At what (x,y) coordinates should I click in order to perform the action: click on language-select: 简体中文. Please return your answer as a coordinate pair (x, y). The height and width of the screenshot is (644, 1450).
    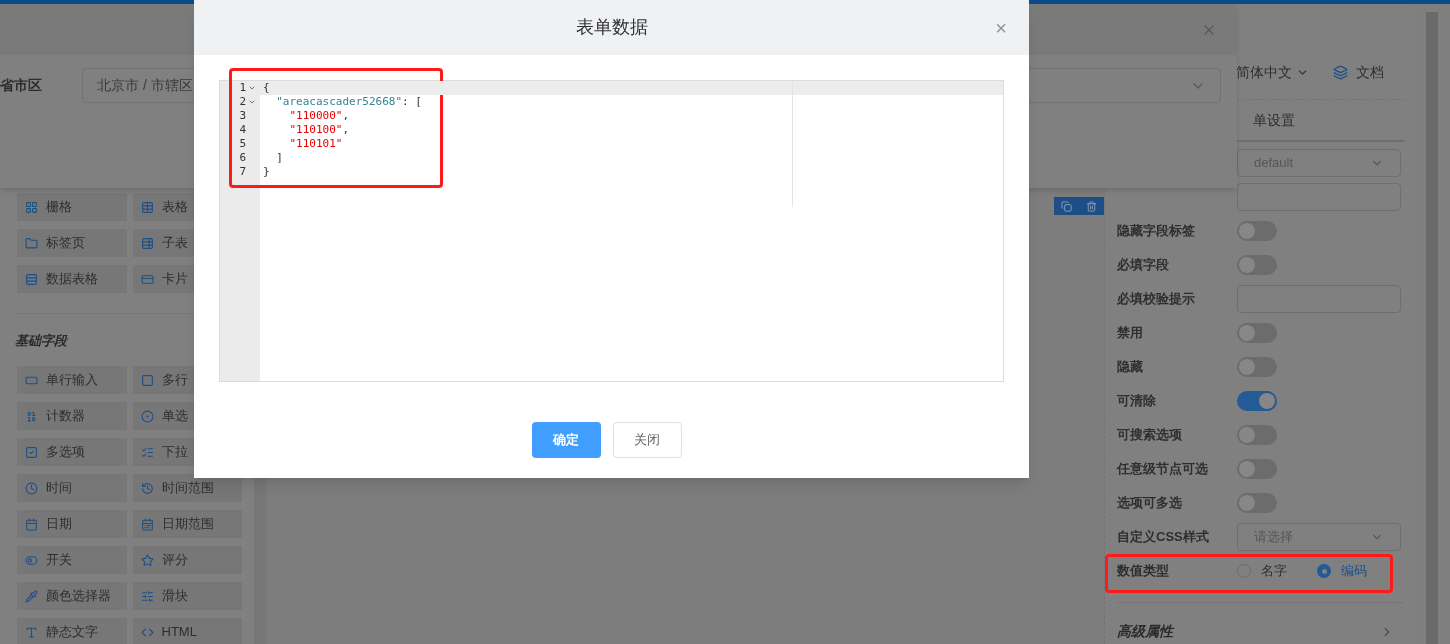
    Looking at the image, I should click on (1272, 72).